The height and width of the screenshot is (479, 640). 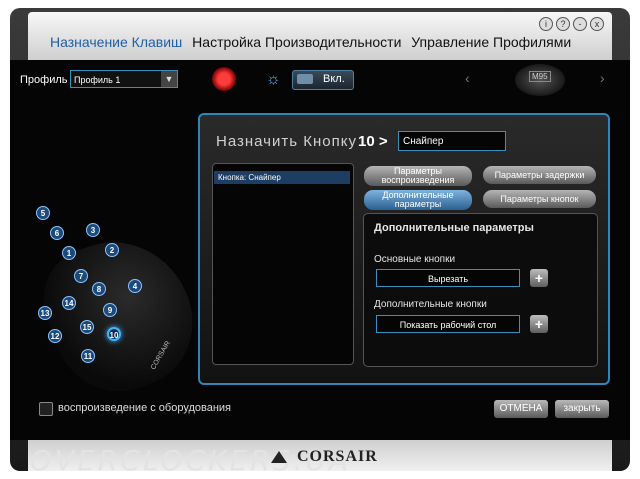 I want to click on add-primary-button: +, so click(x=539, y=278).